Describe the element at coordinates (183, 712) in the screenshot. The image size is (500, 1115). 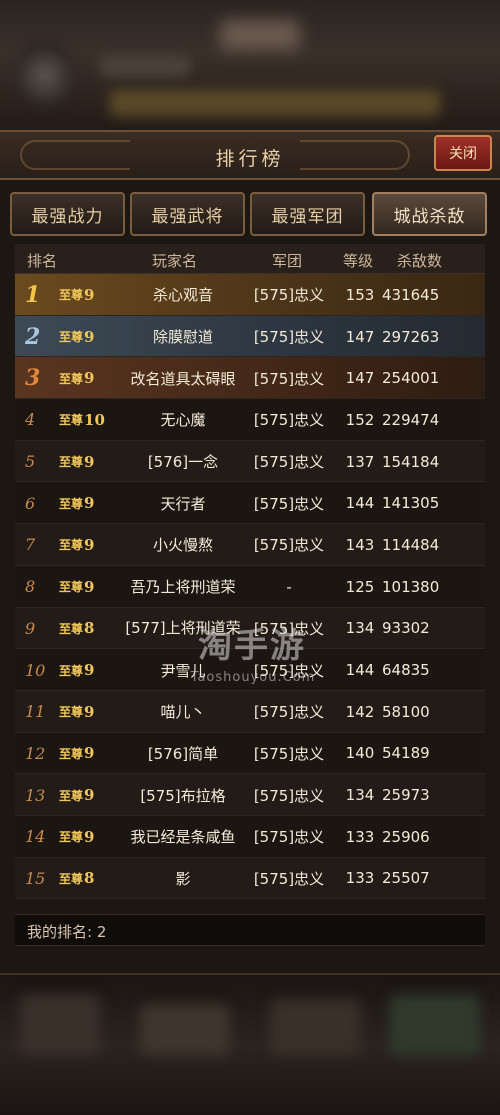
I see `player-name: 喵儿丶` at that location.